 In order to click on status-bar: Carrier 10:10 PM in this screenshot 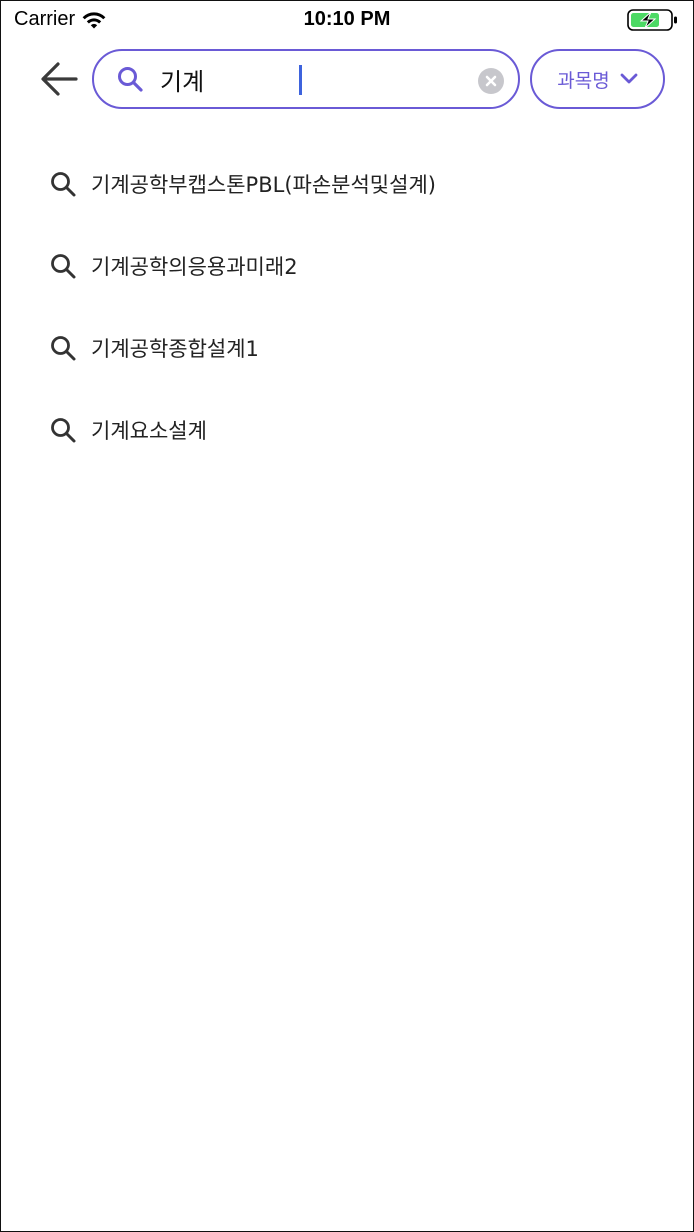, I will do `click(347, 21)`.